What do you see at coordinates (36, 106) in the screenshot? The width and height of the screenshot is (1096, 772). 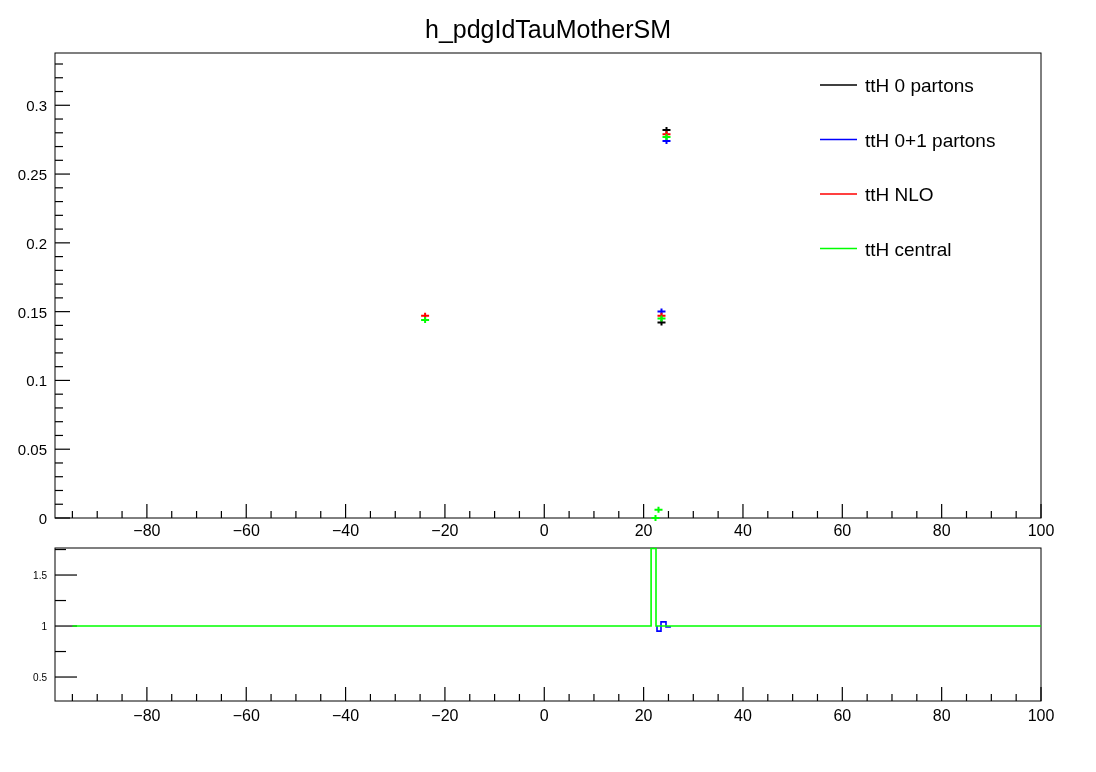 I see `y-tick-label: 0.3` at bounding box center [36, 106].